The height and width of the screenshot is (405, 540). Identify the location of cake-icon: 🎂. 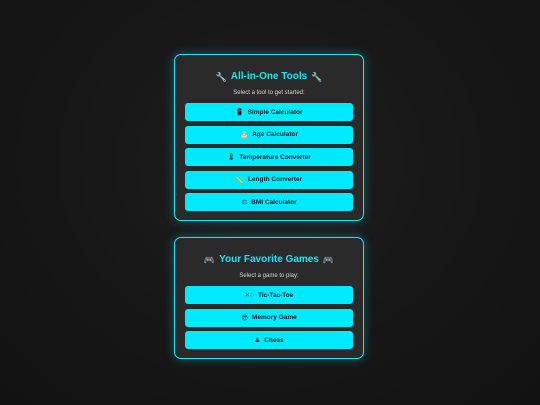
(244, 135).